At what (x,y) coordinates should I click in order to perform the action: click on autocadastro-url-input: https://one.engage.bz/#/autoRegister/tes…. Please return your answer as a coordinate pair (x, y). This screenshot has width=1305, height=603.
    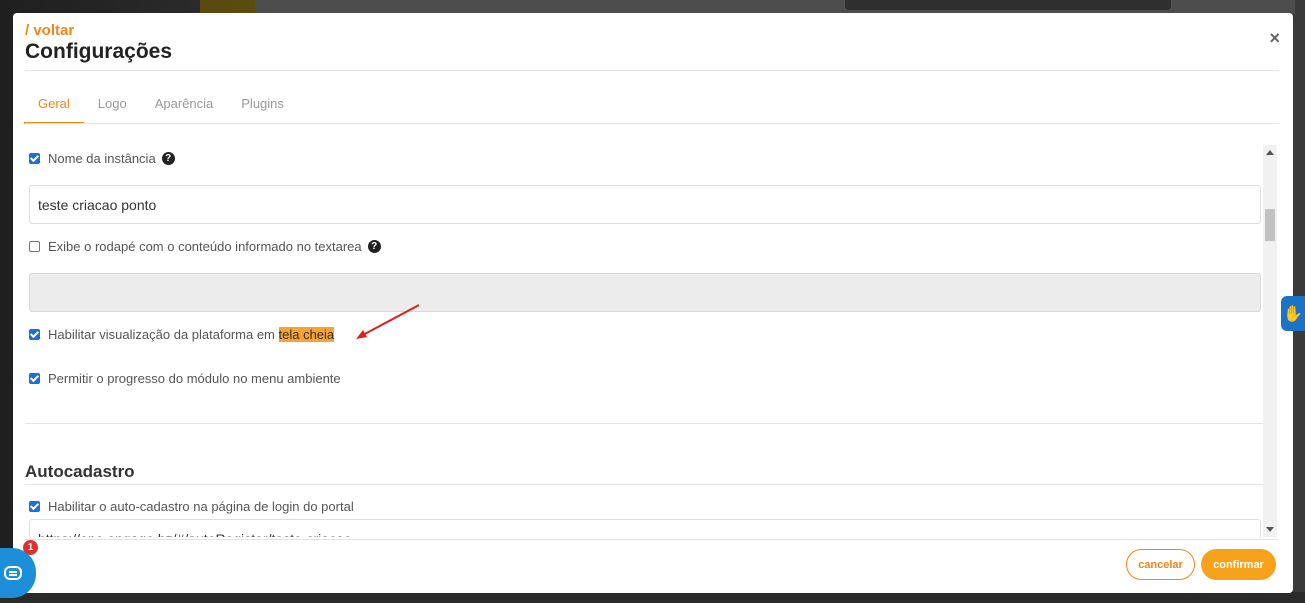
    Looking at the image, I should click on (645, 528).